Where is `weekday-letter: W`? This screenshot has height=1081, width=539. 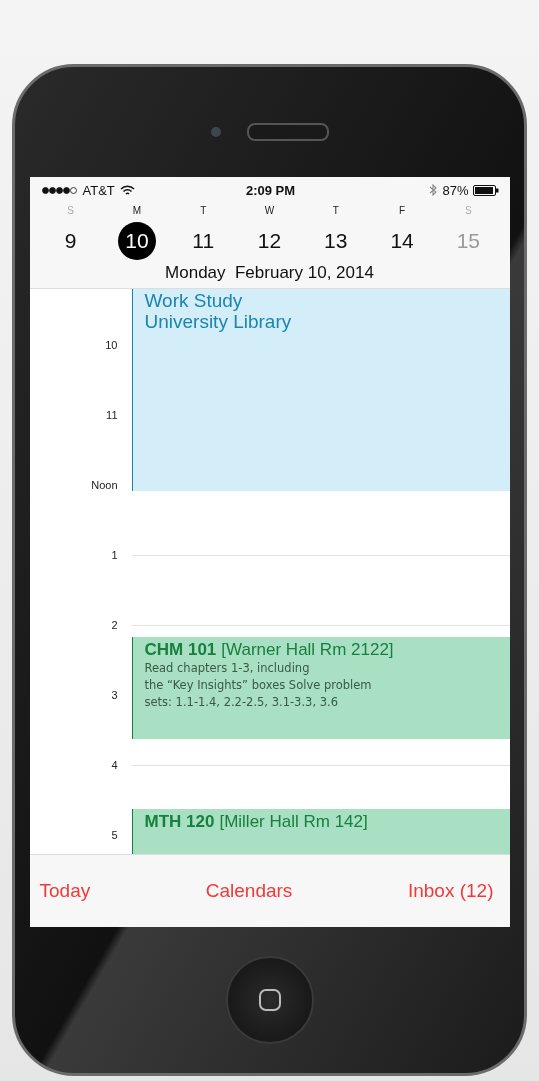 weekday-letter: W is located at coordinates (269, 210).